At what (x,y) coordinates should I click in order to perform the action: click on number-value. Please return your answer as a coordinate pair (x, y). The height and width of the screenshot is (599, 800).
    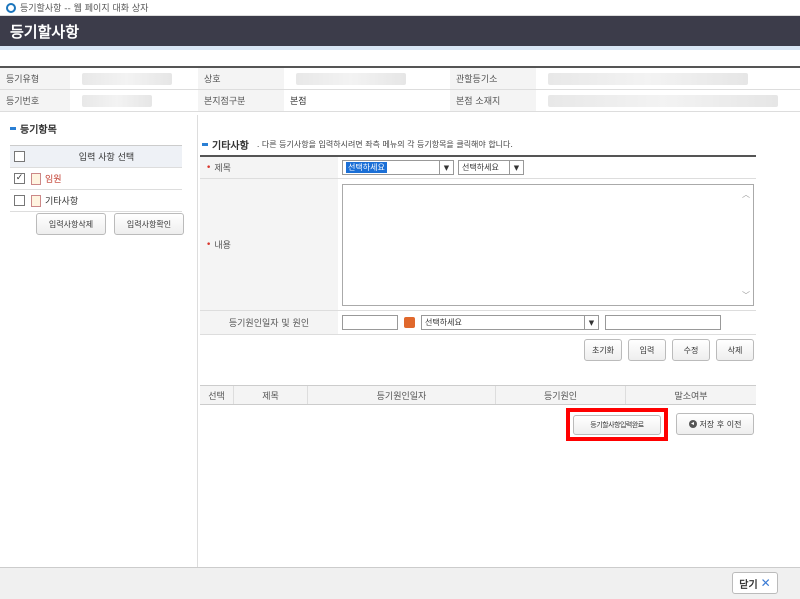
    Looking at the image, I should click on (134, 100).